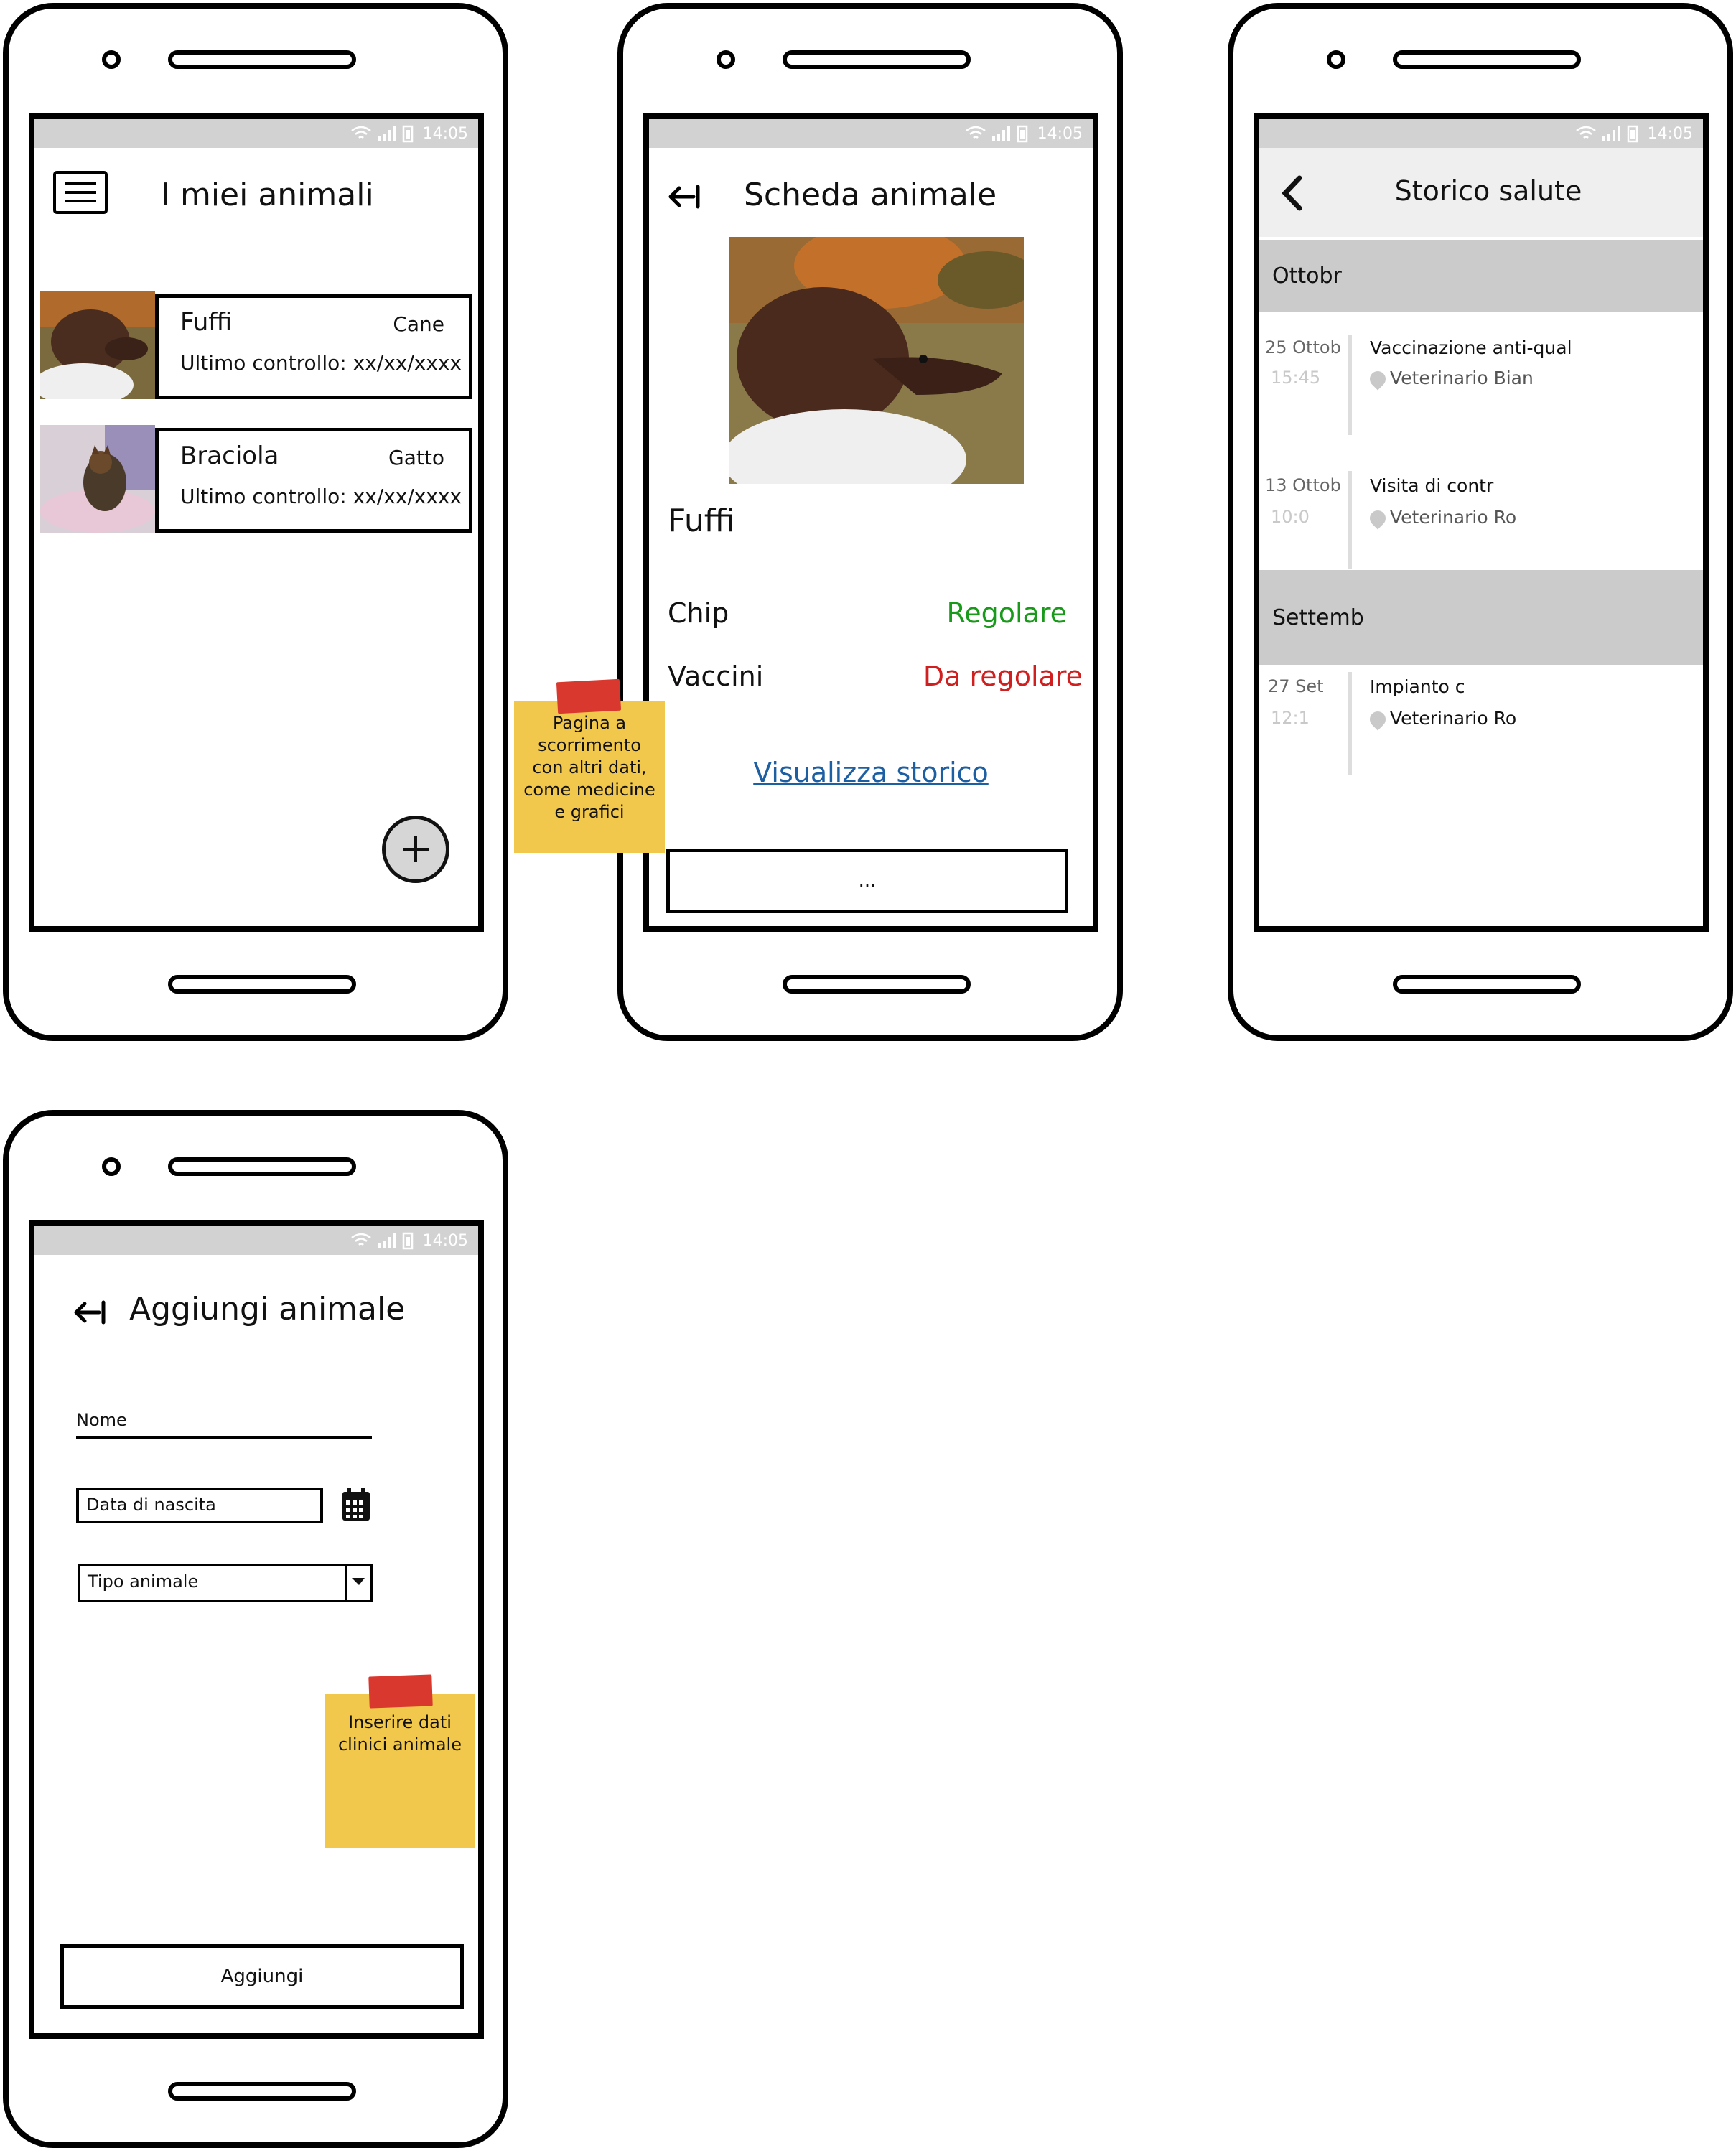  I want to click on chevron-down-icon, so click(358, 1581).